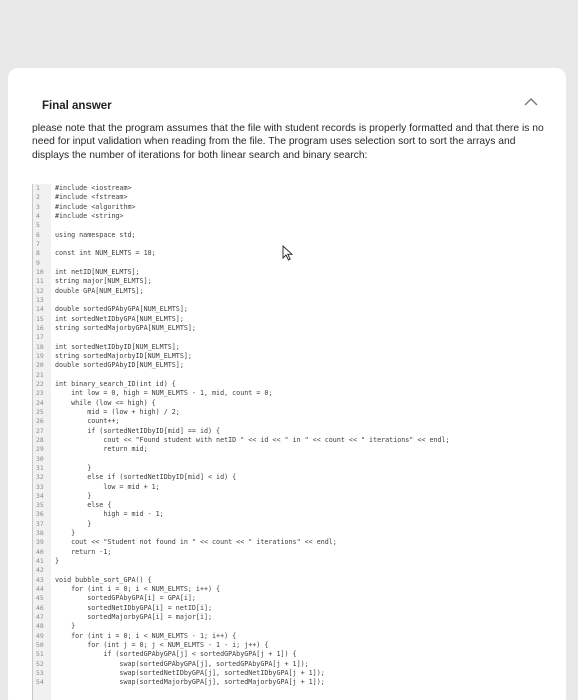 This screenshot has height=700, width=578. What do you see at coordinates (40, 477) in the screenshot?
I see `line-number: 32` at bounding box center [40, 477].